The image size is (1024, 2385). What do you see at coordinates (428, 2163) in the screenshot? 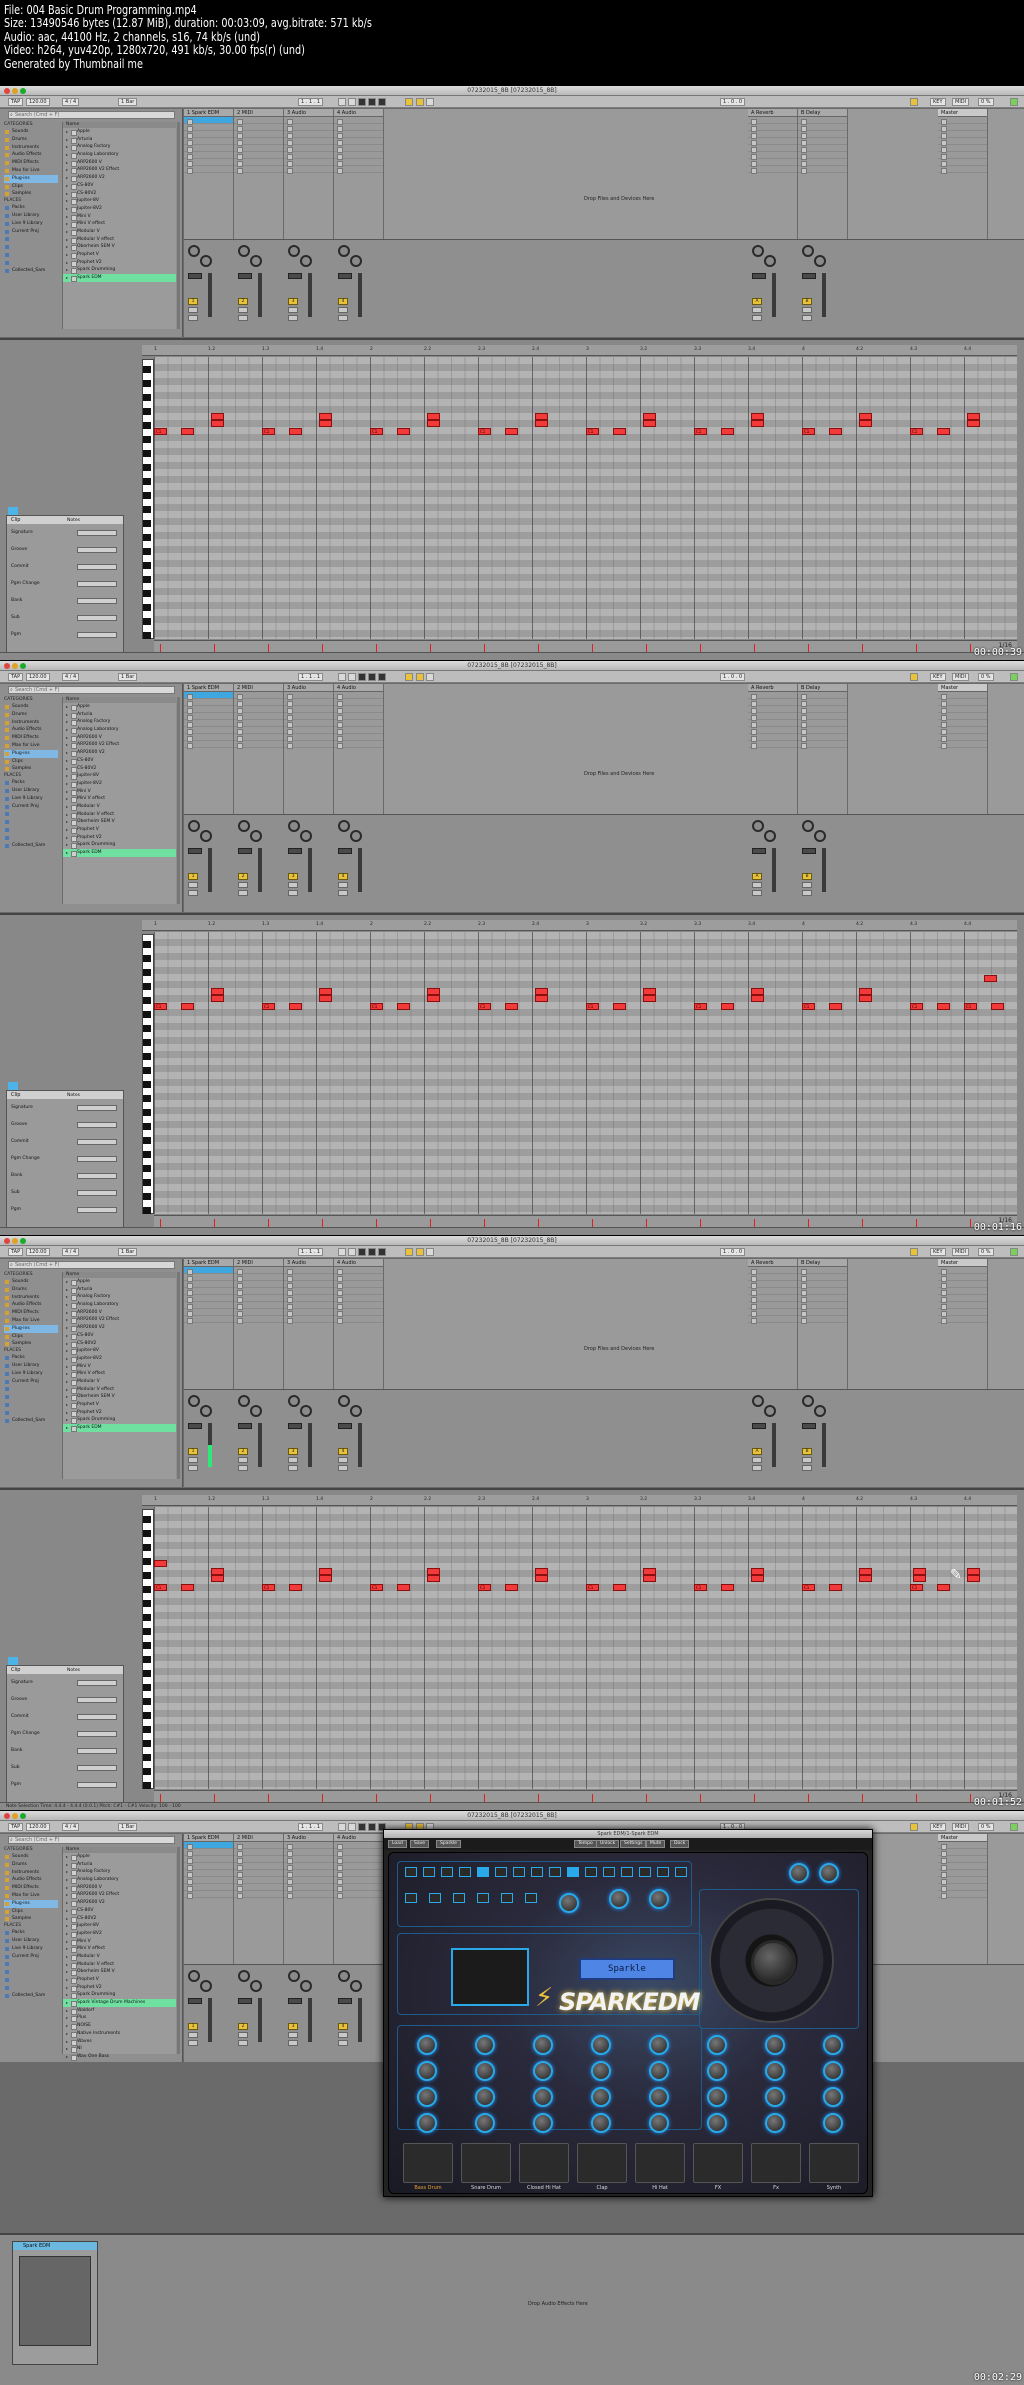
I see `drum-pad` at bounding box center [428, 2163].